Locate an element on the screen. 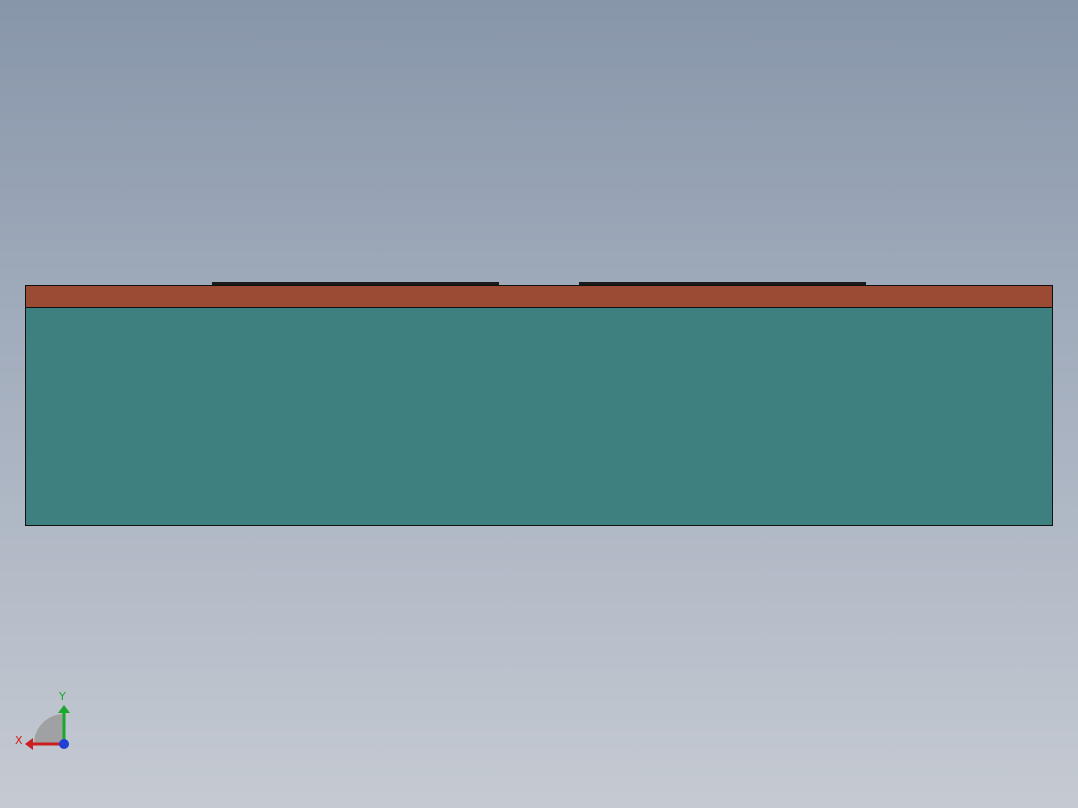 The width and height of the screenshot is (1078, 808). orientation-triad: Y X is located at coordinates (42, 720).